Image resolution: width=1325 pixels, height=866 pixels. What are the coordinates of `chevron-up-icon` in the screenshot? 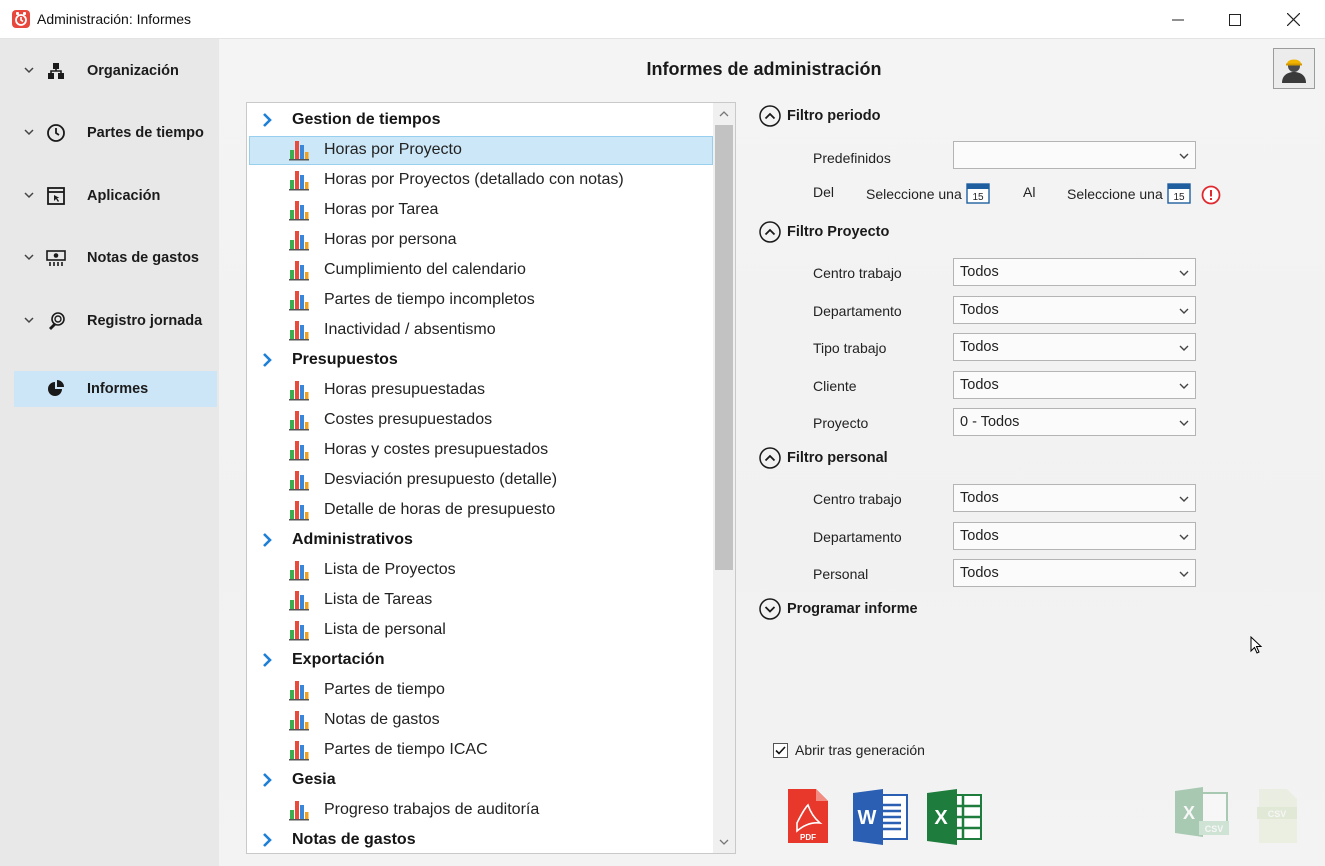 It's located at (724, 114).